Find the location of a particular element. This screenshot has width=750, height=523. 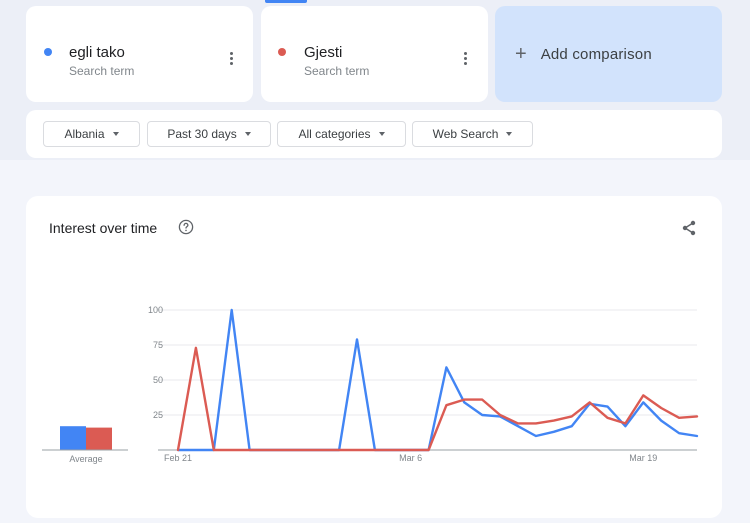

filter-category-dropdown: All categories is located at coordinates (341, 134).